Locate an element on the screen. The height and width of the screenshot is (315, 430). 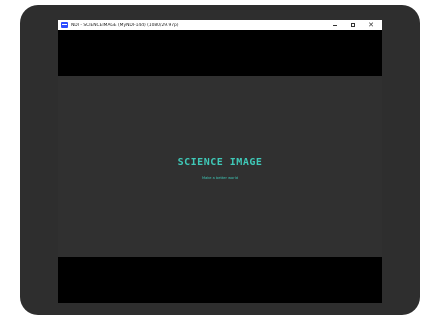
window-controls: ✕ is located at coordinates (353, 25).